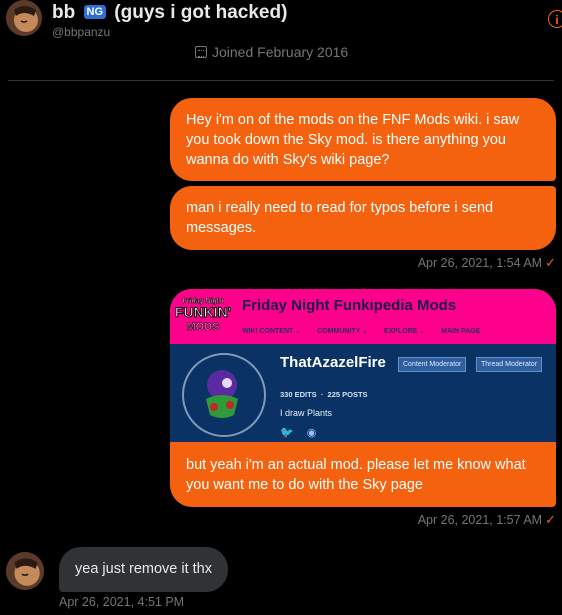 This screenshot has width=562, height=615. I want to click on posts-count: 225 POSTS, so click(347, 394).